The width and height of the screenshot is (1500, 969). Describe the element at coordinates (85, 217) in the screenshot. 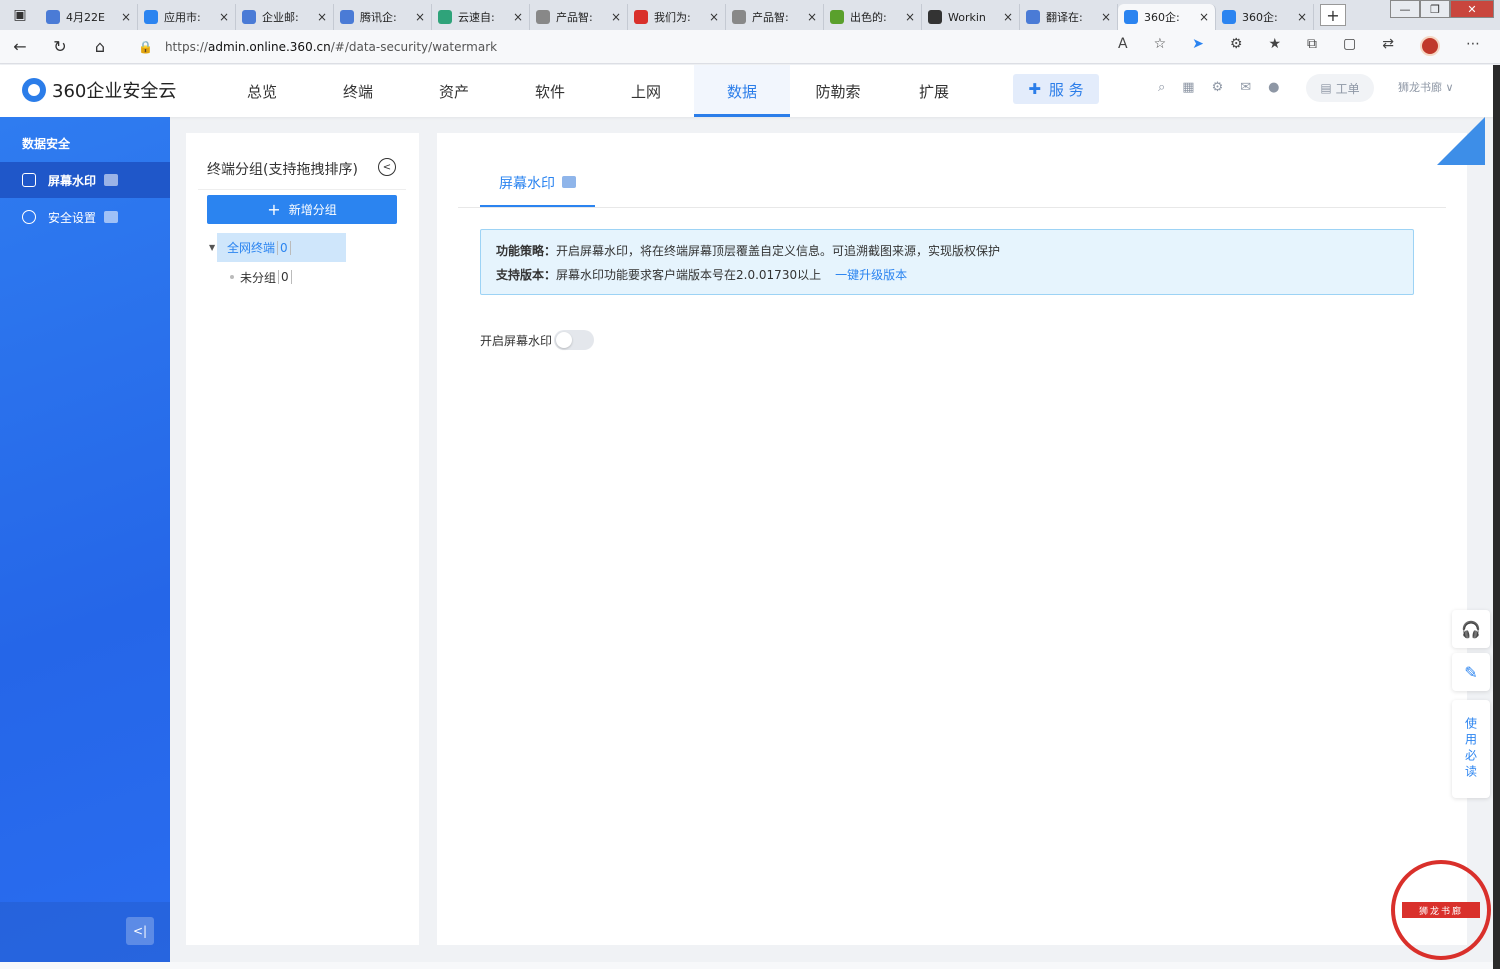

I see `sidebar-item-security-settings: 安全设置` at that location.